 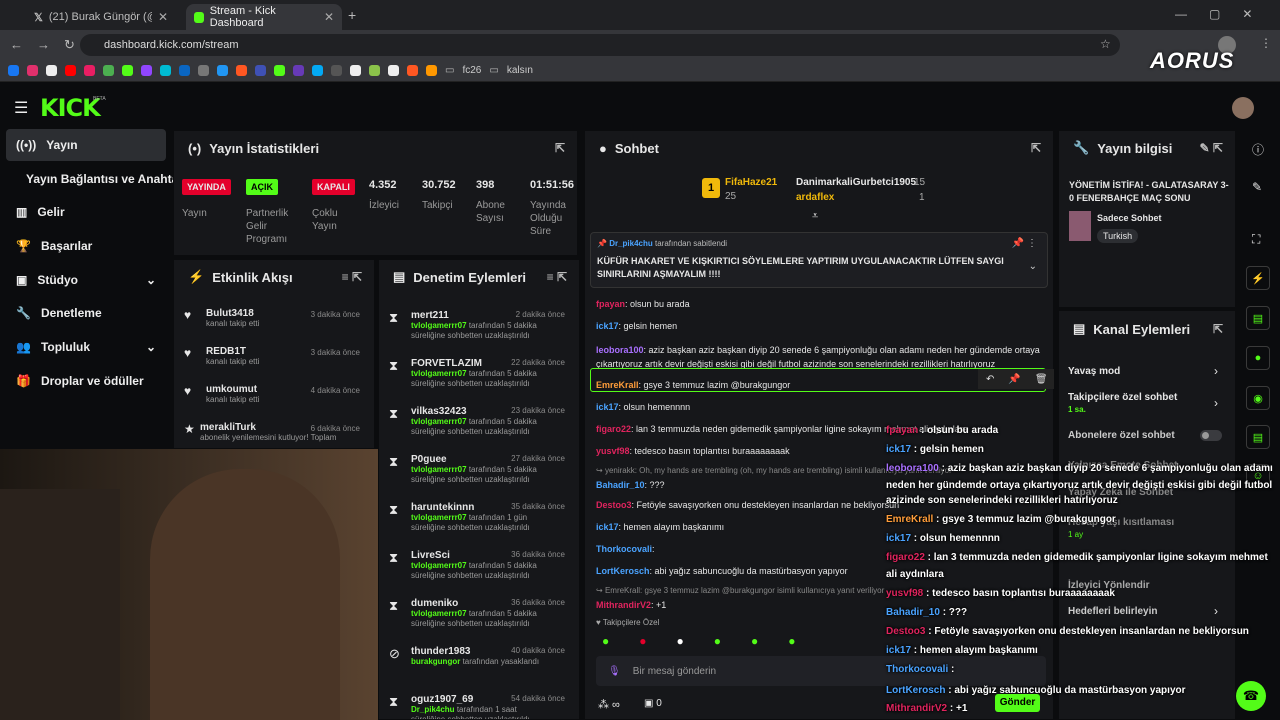 What do you see at coordinates (613, 451) in the screenshot?
I see `chat-username: yusvf98` at bounding box center [613, 451].